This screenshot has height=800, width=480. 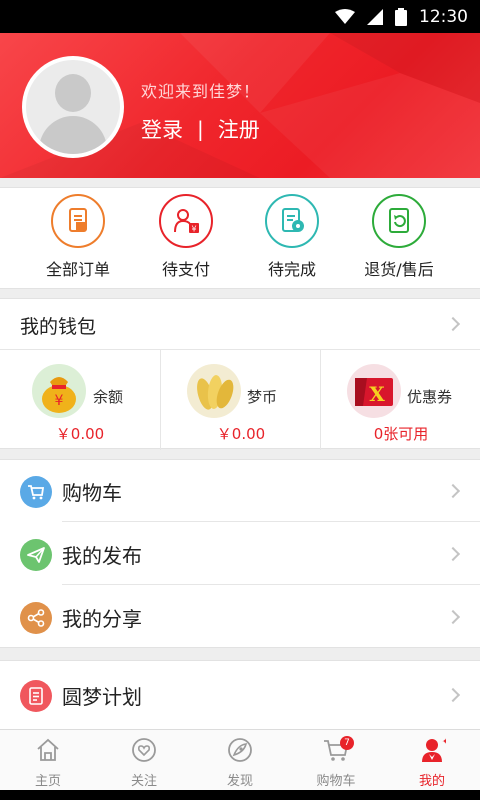 I want to click on bottom-tab-bar: 主页 关注 发现 购物车 7 ✦ 我的, so click(x=240, y=759).